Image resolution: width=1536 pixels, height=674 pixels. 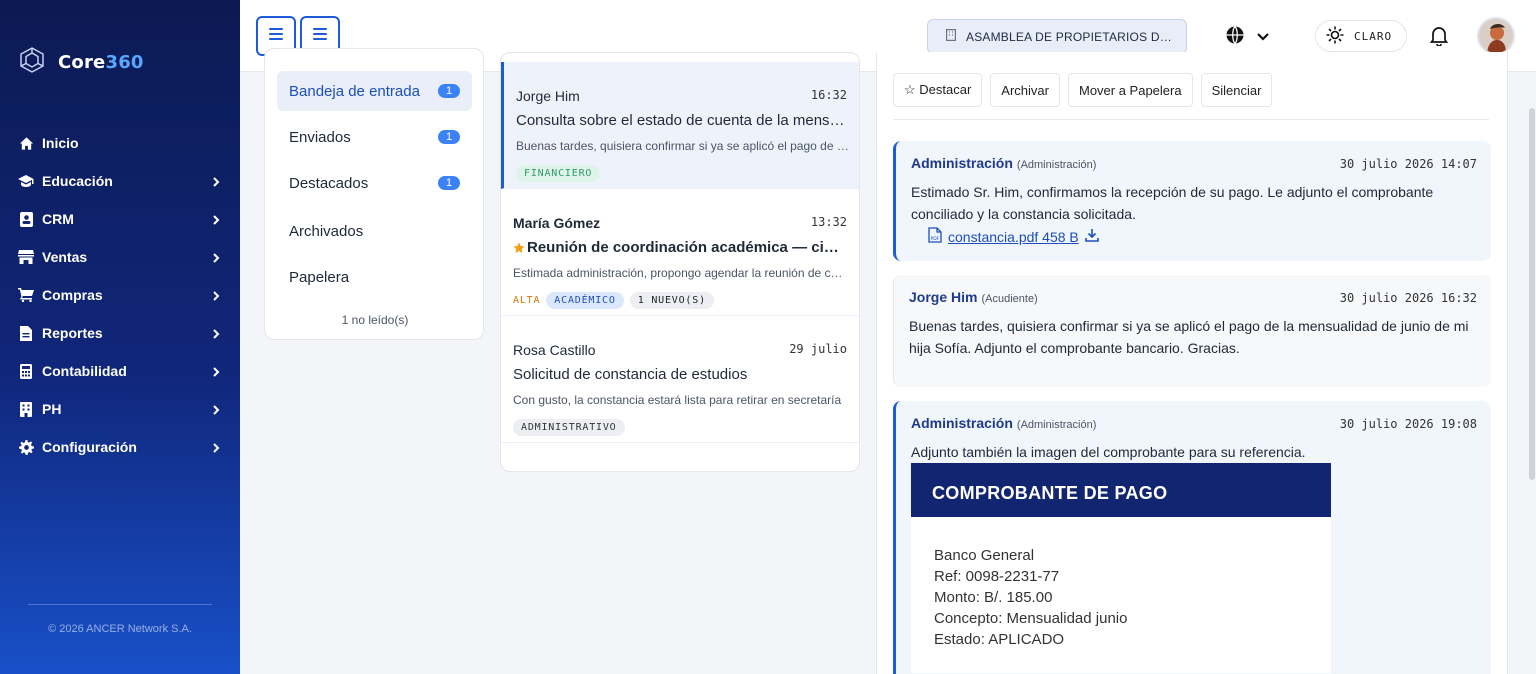 I want to click on user-avatar, so click(x=1496, y=36).